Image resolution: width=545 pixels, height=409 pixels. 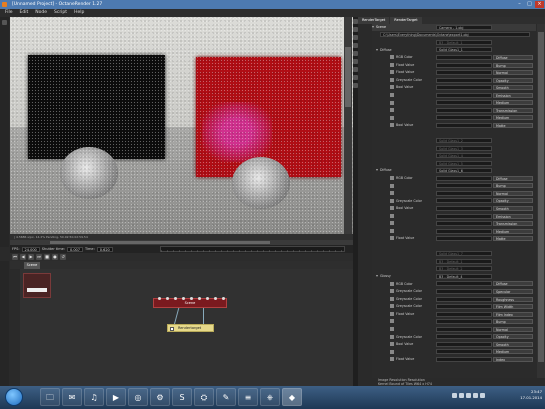 What do you see at coordinates (23, 257) in the screenshot?
I see `step-back-button: ◀` at bounding box center [23, 257].